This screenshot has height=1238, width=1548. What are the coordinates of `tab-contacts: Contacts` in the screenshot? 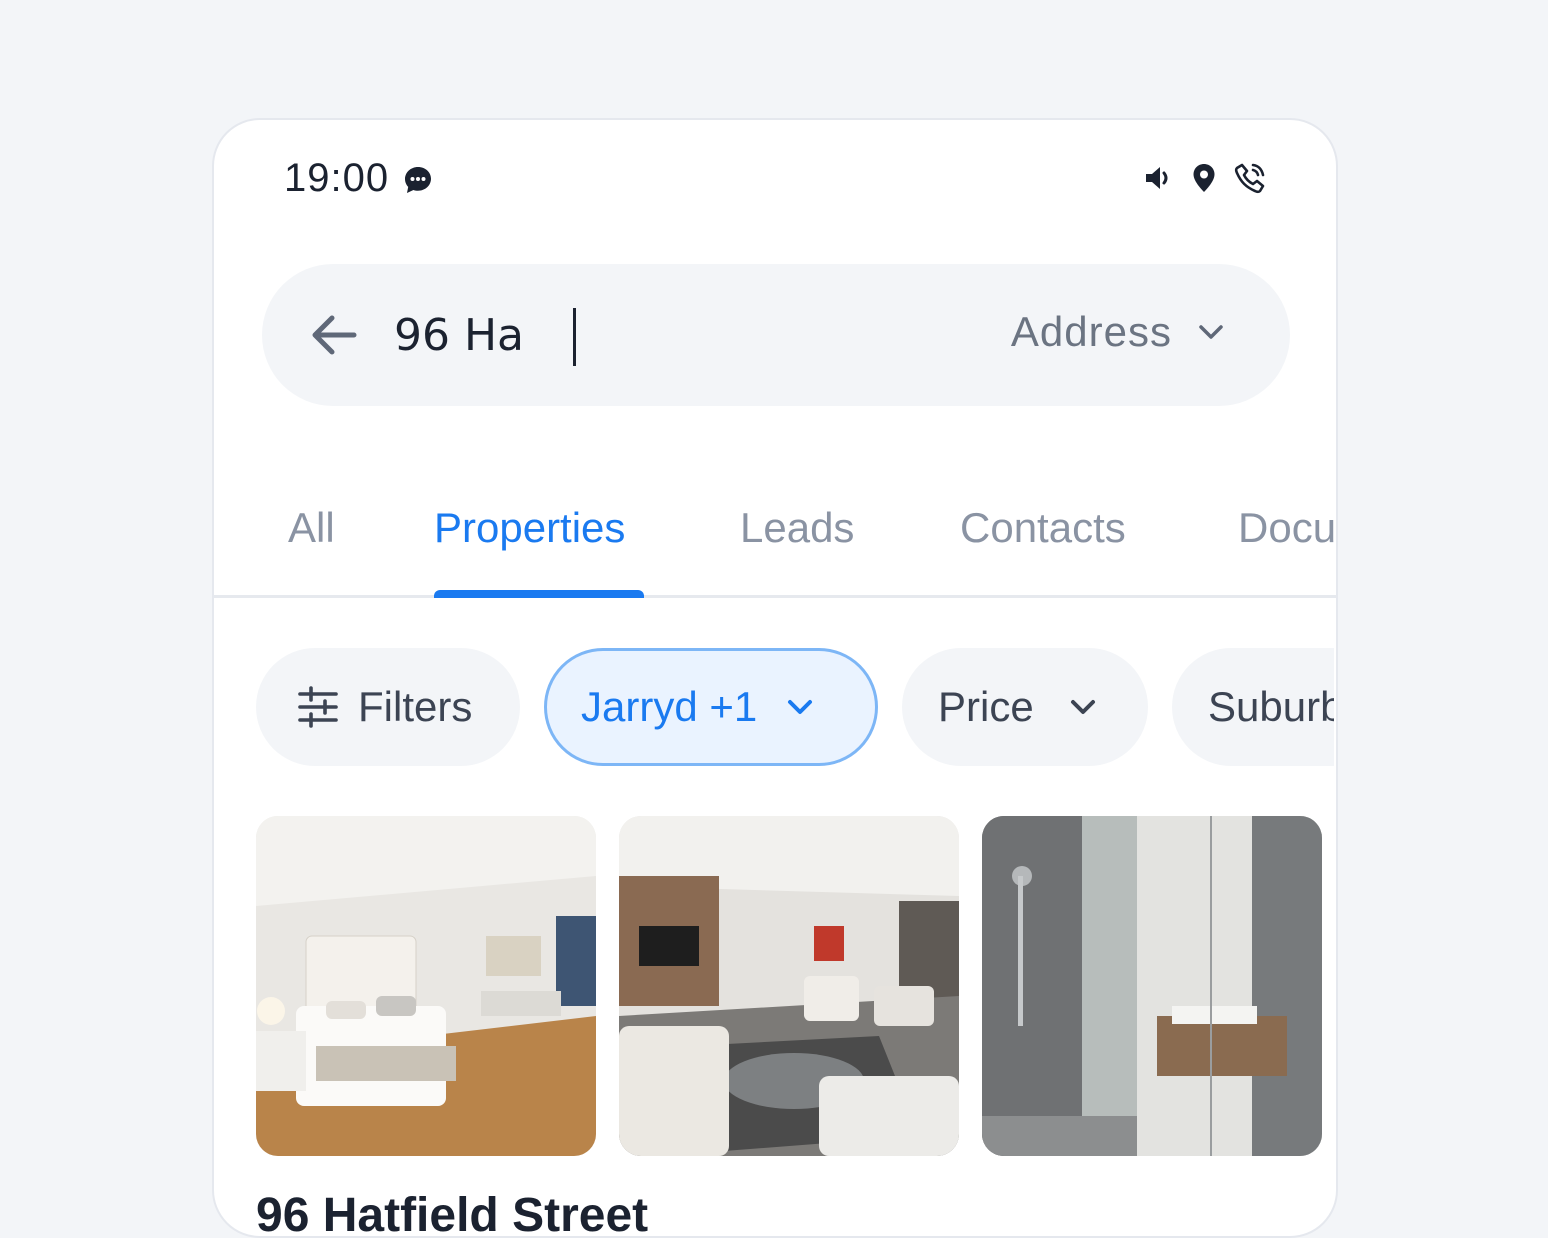 It's located at (1043, 528).